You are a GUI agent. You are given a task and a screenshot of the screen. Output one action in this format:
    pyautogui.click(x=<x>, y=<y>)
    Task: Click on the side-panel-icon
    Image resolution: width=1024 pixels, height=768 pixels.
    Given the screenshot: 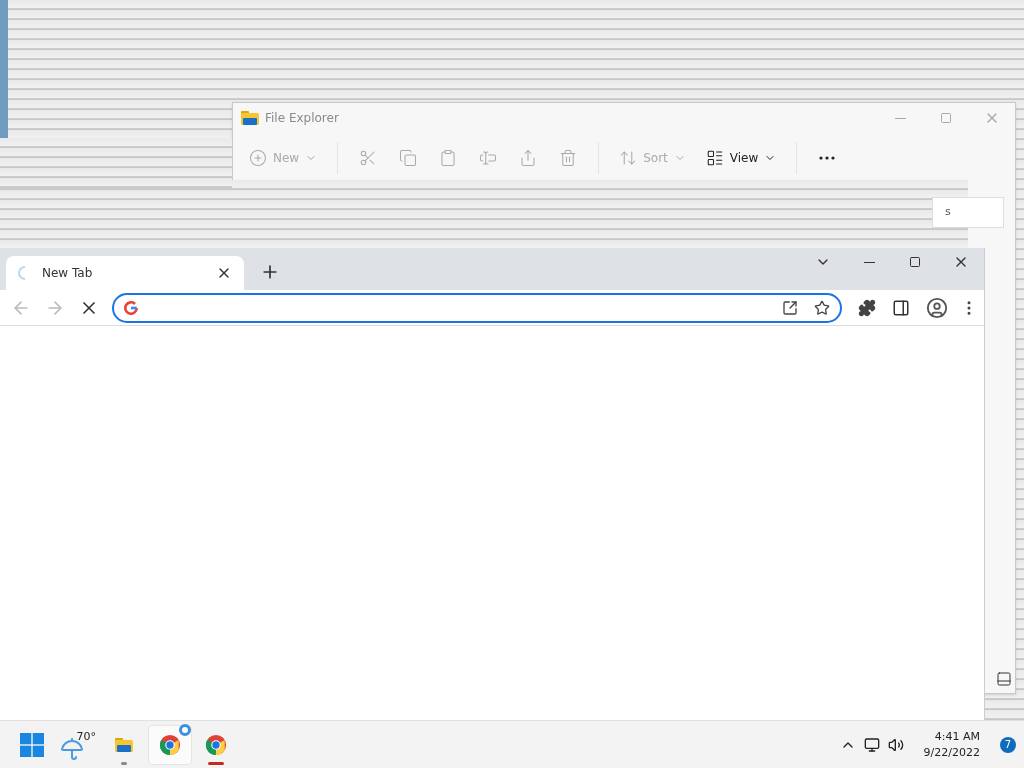 What is the action you would take?
    pyautogui.click(x=901, y=307)
    